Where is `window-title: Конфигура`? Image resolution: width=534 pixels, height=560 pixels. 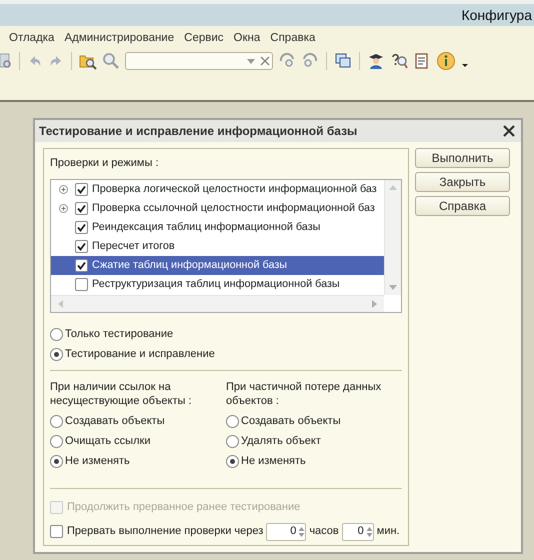 window-title: Конфигура is located at coordinates (496, 15).